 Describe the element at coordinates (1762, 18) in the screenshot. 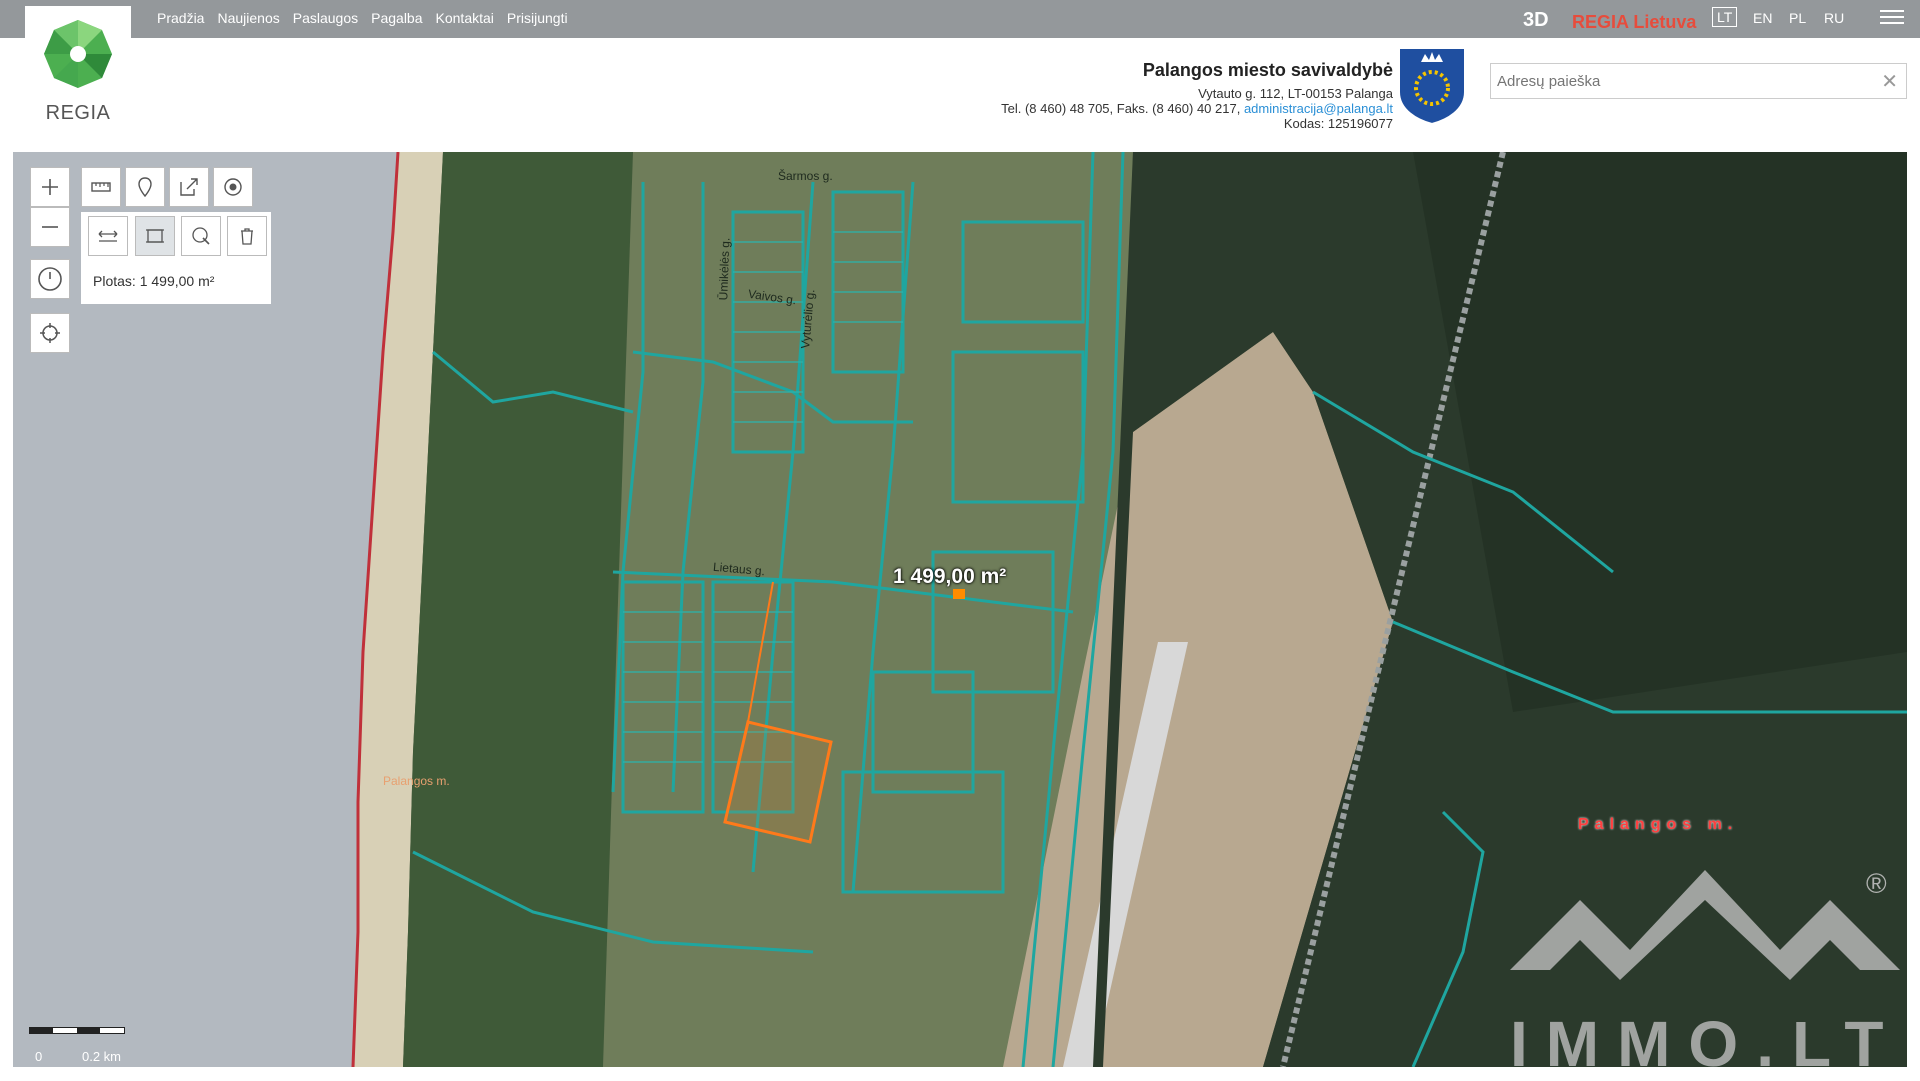

I see `lang-en: EN` at that location.